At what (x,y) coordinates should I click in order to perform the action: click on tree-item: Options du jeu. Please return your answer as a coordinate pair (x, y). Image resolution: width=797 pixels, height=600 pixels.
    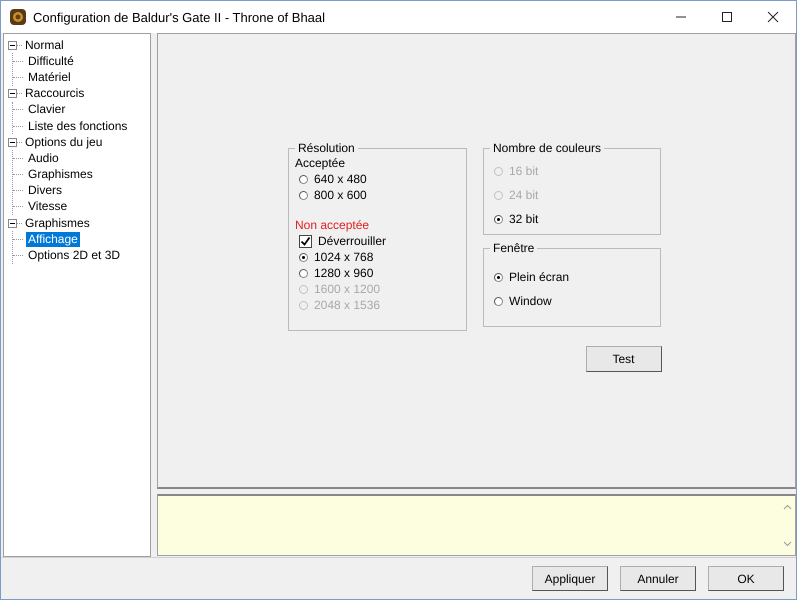
    Looking at the image, I should click on (63, 142).